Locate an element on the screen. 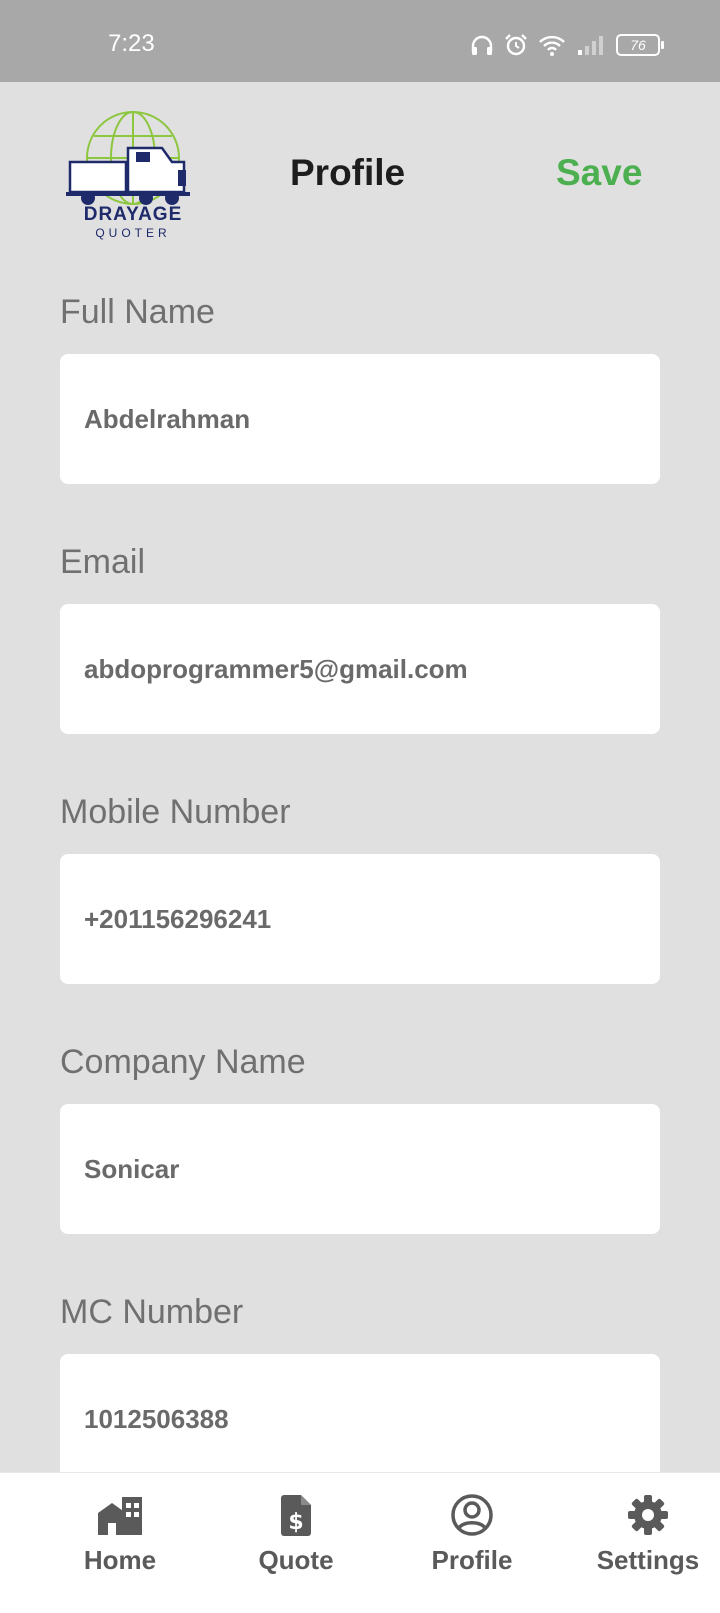 The width and height of the screenshot is (720, 1613). full-name-label: Full Name is located at coordinates (137, 312).